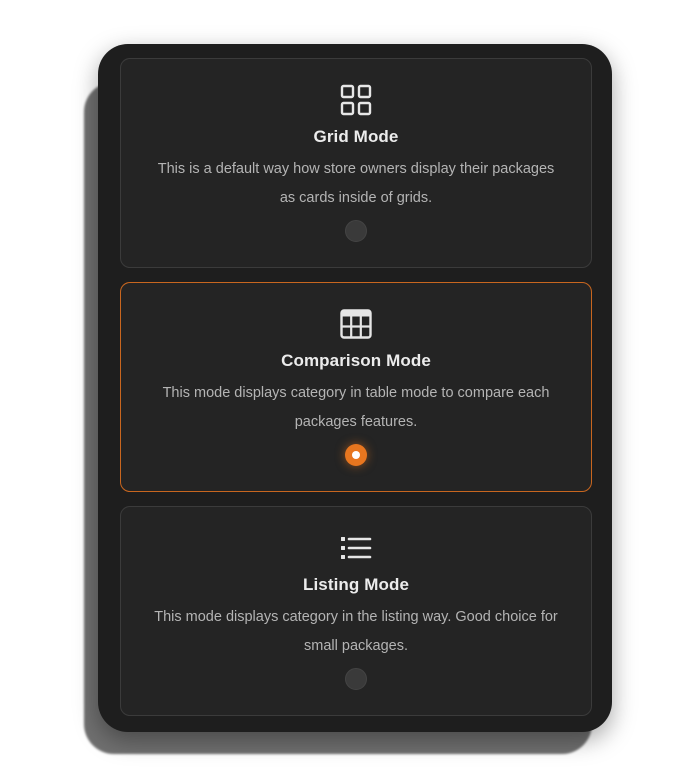 This screenshot has width=682, height=773. Describe the element at coordinates (356, 324) in the screenshot. I see `table-icon` at that location.